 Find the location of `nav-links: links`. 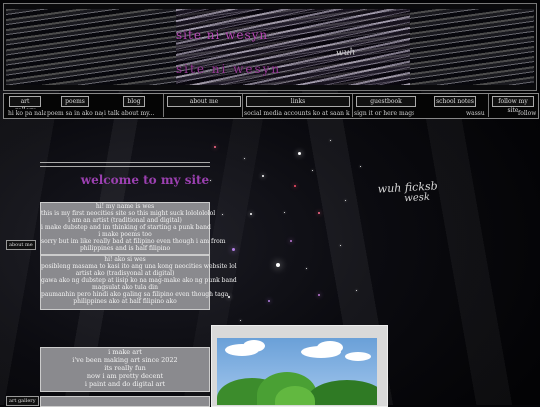

nav-links: links is located at coordinates (298, 101).